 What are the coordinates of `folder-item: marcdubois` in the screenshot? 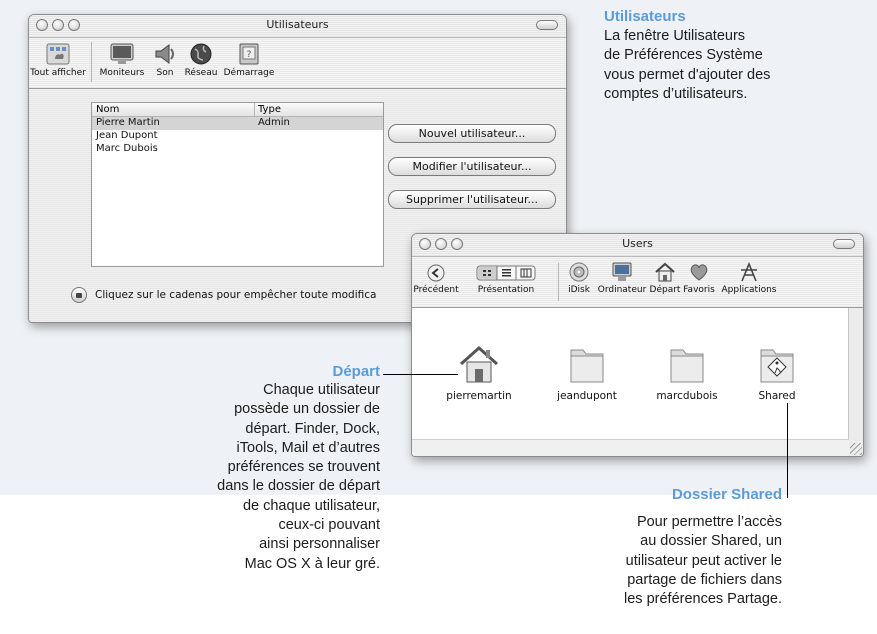 It's located at (687, 372).